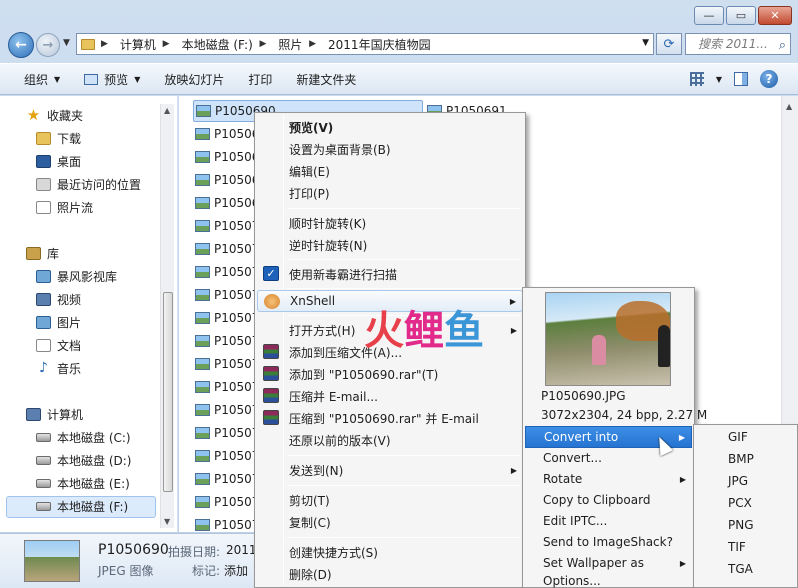  I want to click on menu-item-format-gif: GIF, so click(745, 437).